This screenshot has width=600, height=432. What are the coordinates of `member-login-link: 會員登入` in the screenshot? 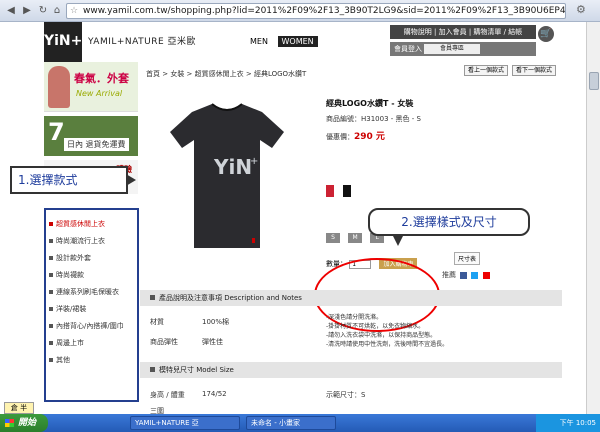 It's located at (406, 49).